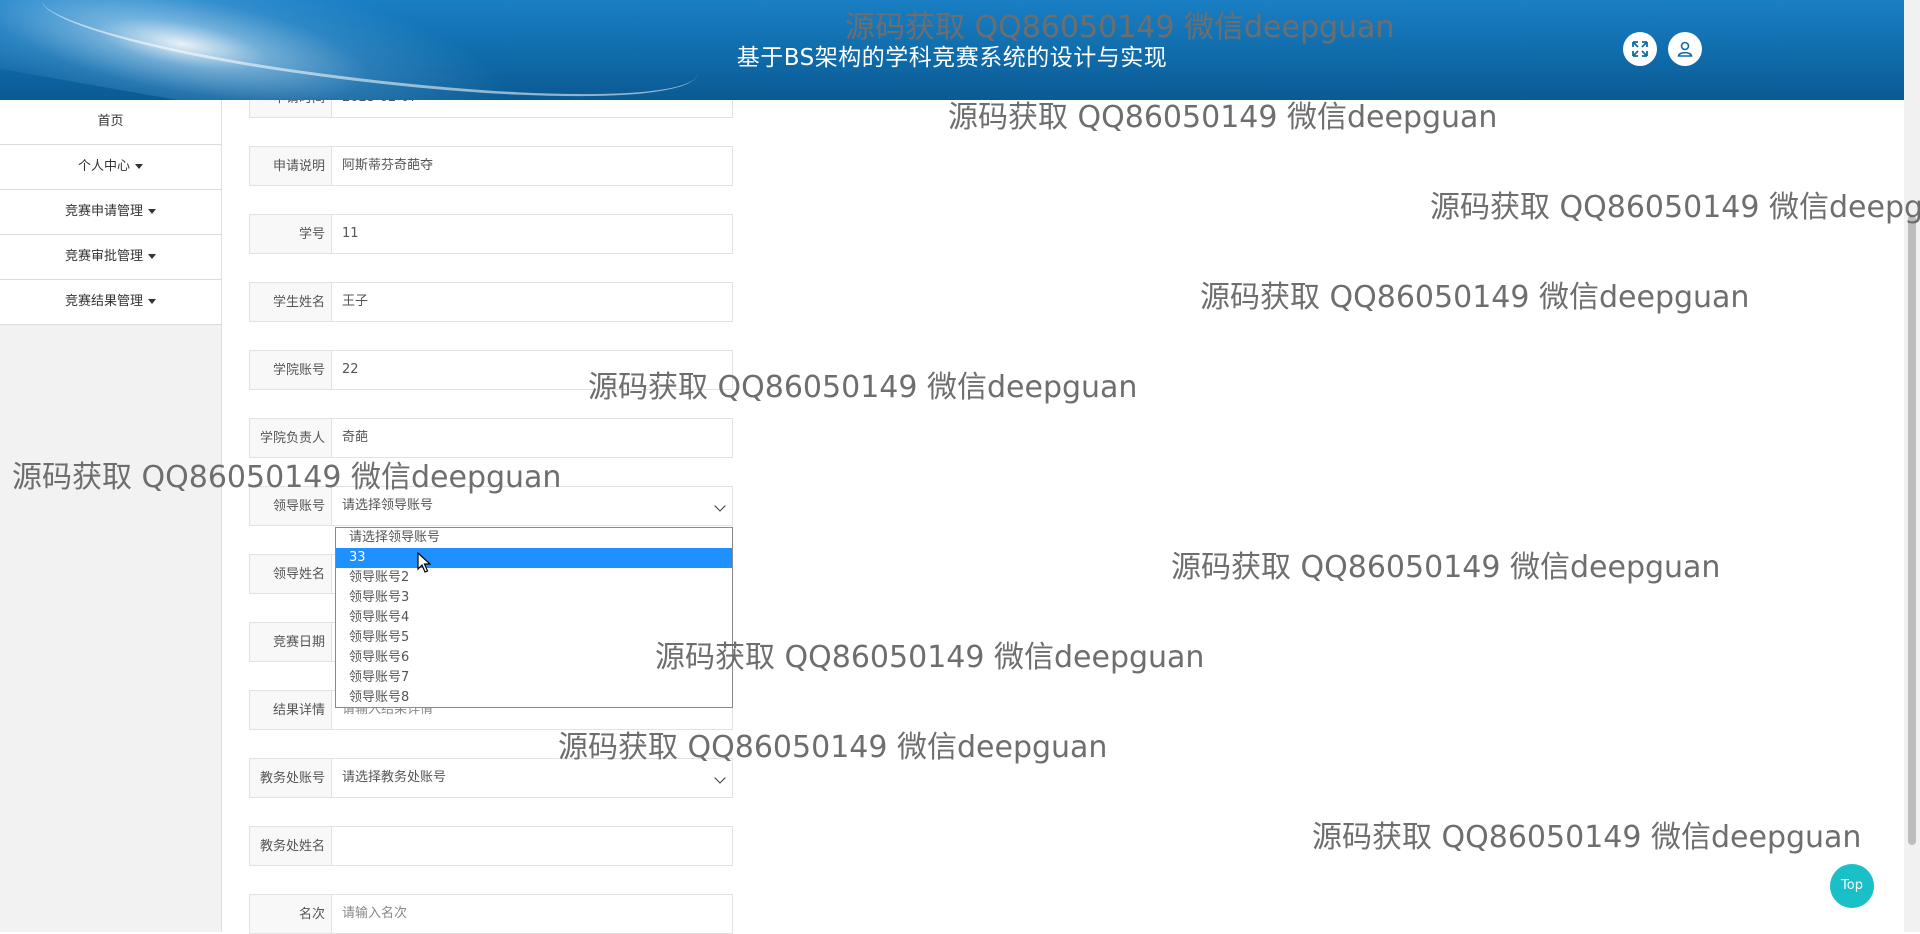  Describe the element at coordinates (532, 506) in the screenshot. I see `leader-account-select: 请选择领导账号` at that location.